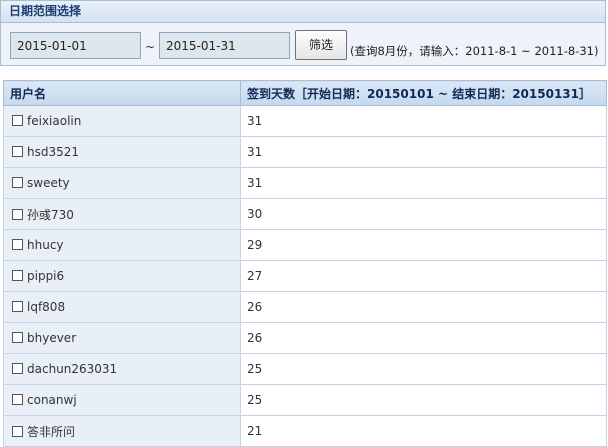 The width and height of the screenshot is (608, 447). I want to click on username-label: hhucy, so click(45, 245).